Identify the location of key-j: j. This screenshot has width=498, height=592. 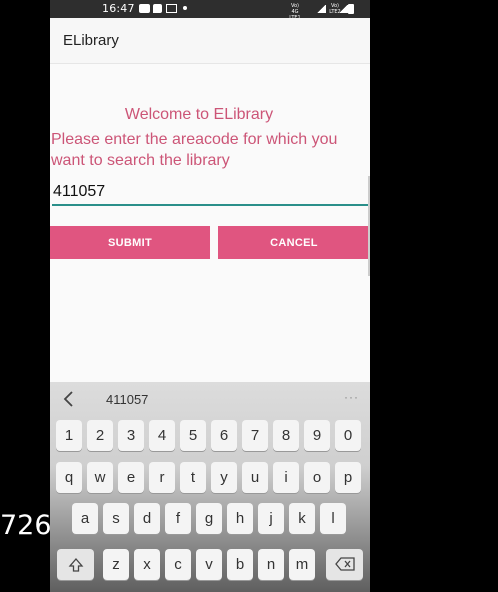
(271, 518).